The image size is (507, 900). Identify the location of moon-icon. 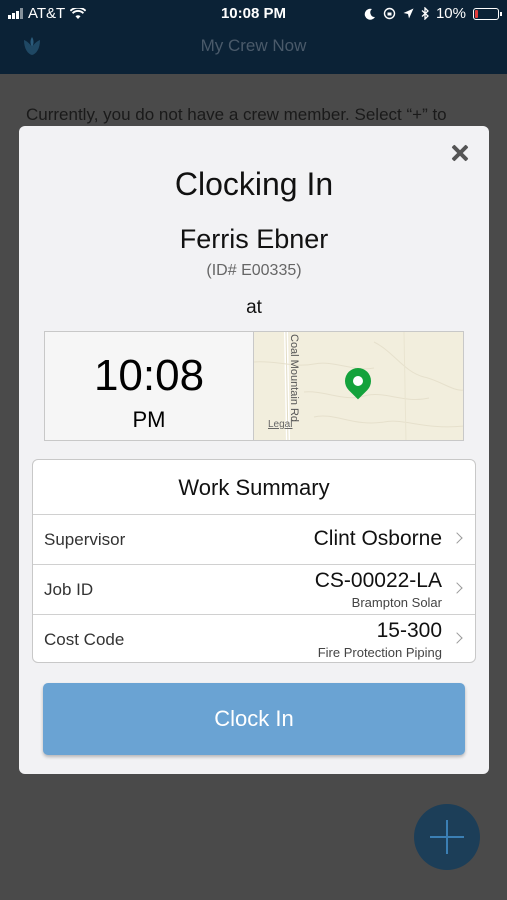
(369, 14).